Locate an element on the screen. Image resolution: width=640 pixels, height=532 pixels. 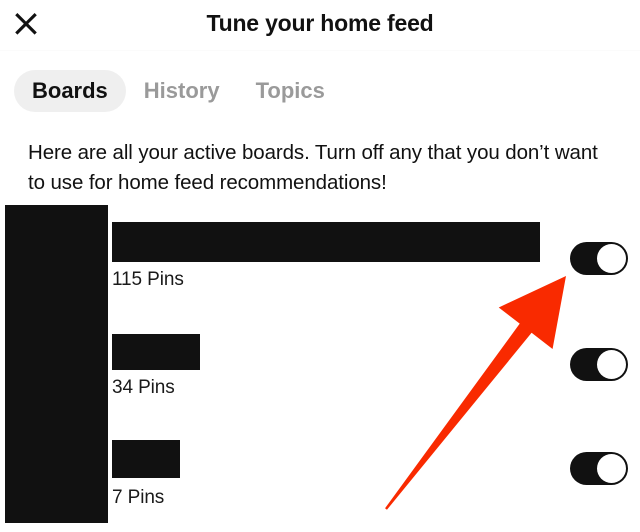
header-bar: Tune your home feed is located at coordinates (320, 25).